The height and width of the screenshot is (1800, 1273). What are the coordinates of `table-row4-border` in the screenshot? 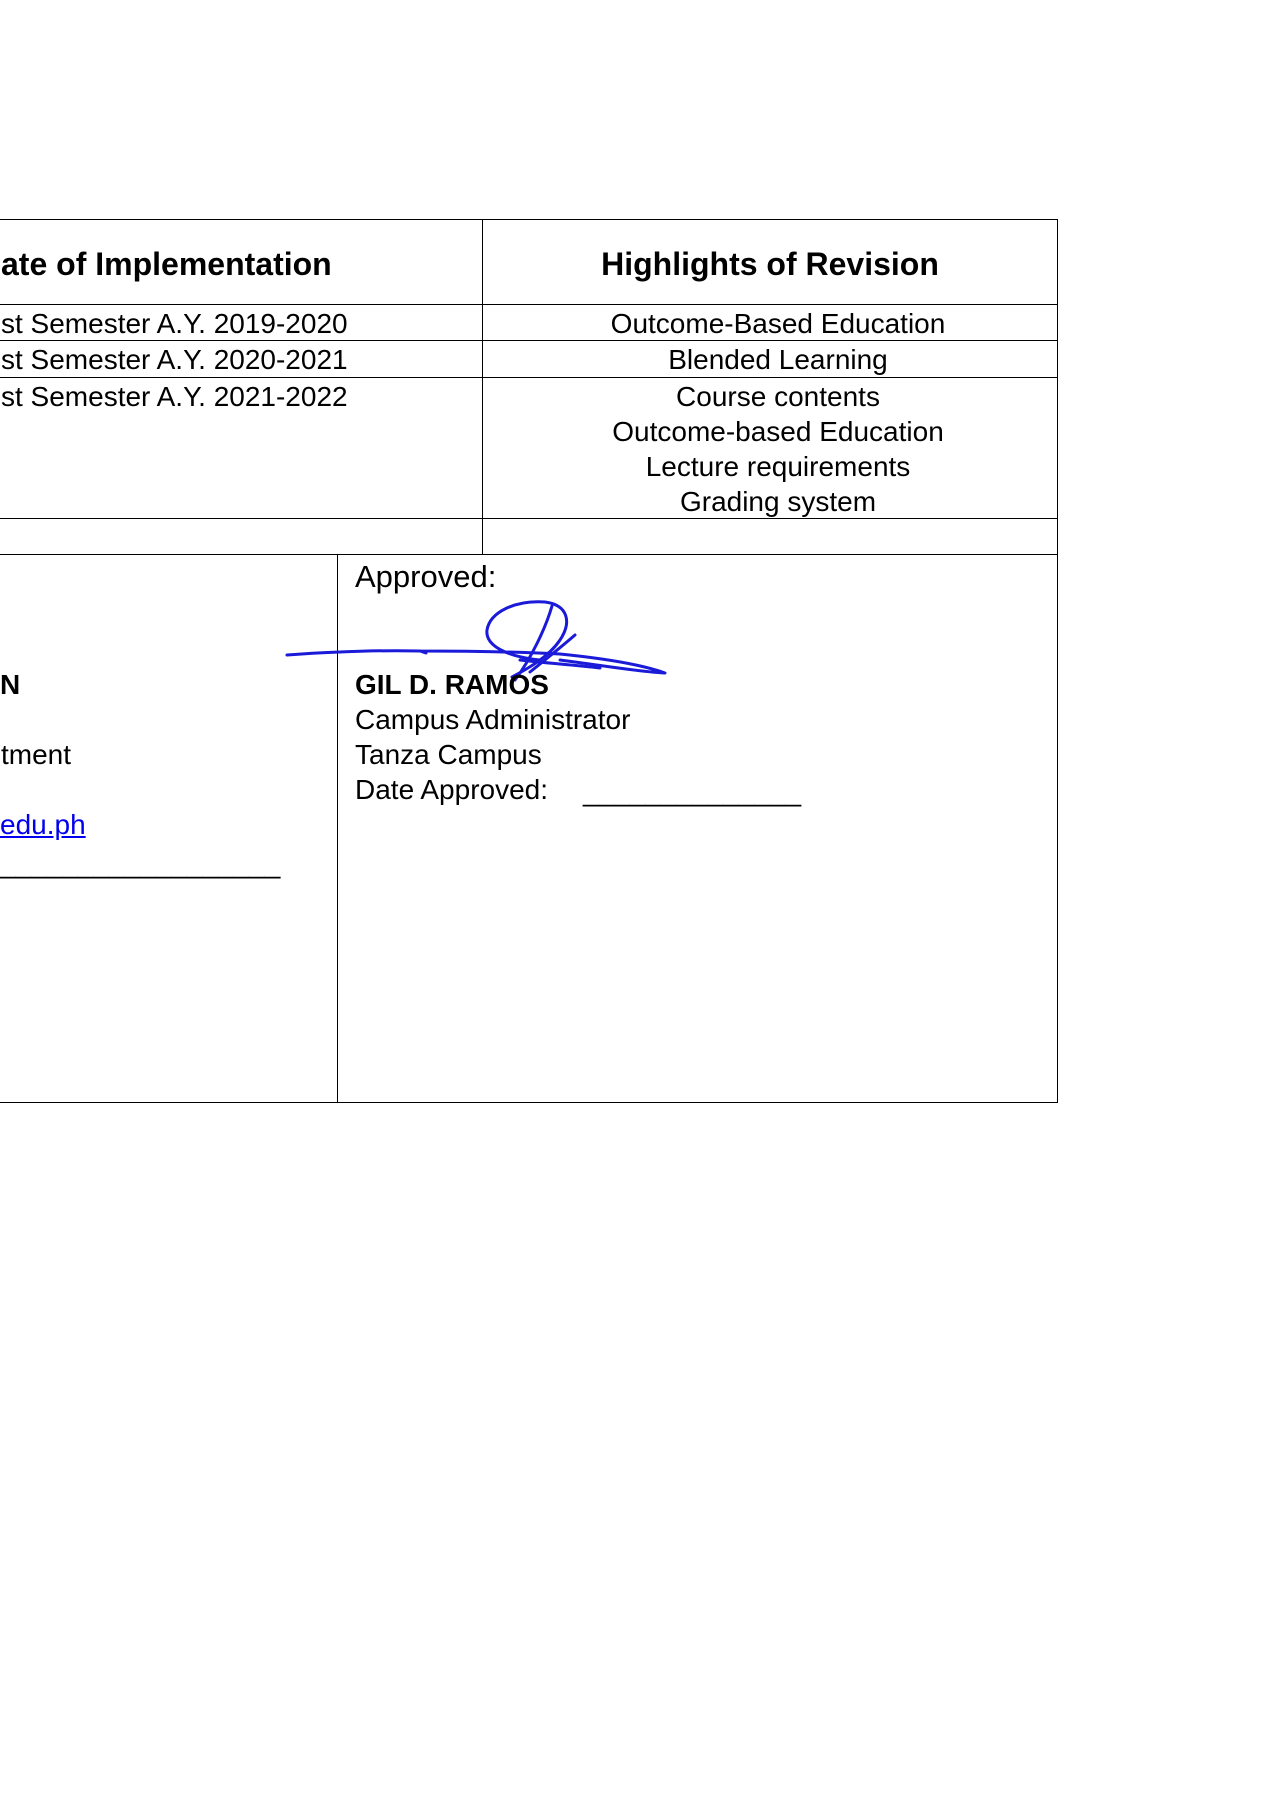 It's located at (529, 554).